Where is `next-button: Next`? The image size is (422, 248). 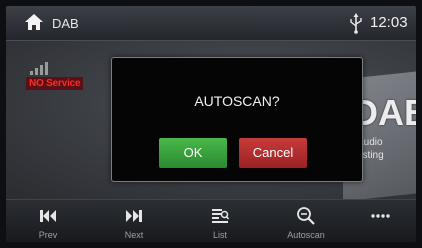 next-button: Next is located at coordinates (134, 221).